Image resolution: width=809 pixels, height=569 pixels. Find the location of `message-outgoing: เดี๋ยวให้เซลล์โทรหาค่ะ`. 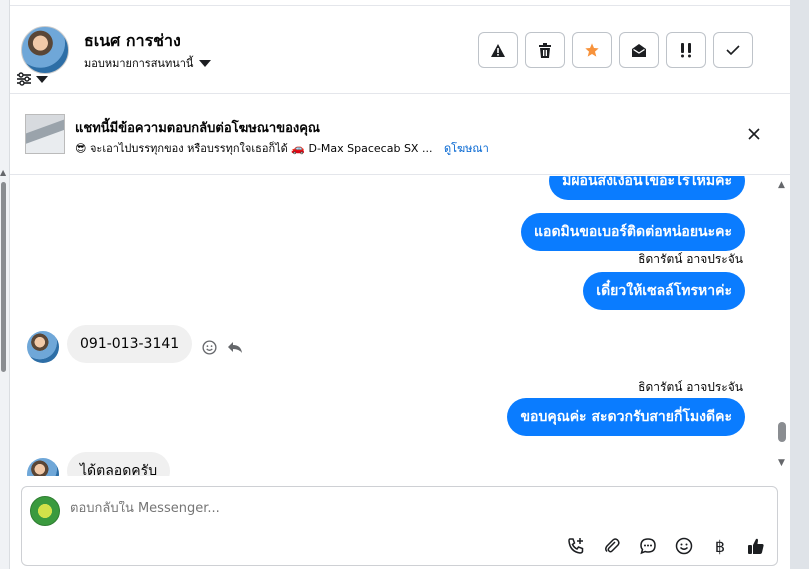

message-outgoing: เดี๋ยวให้เซลล์โทรหาค่ะ is located at coordinates (664, 291).